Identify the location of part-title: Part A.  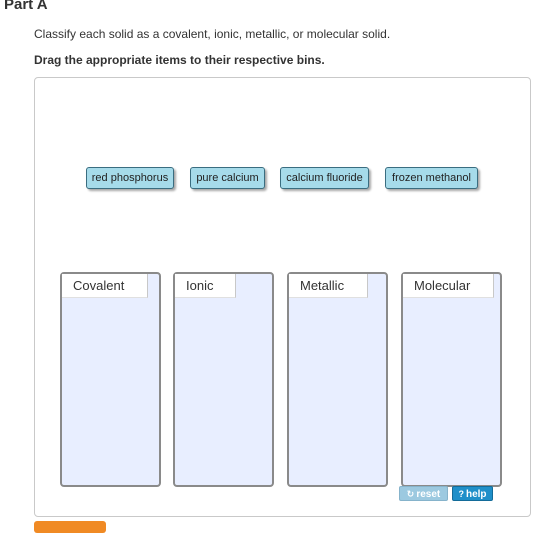
(26, 6).